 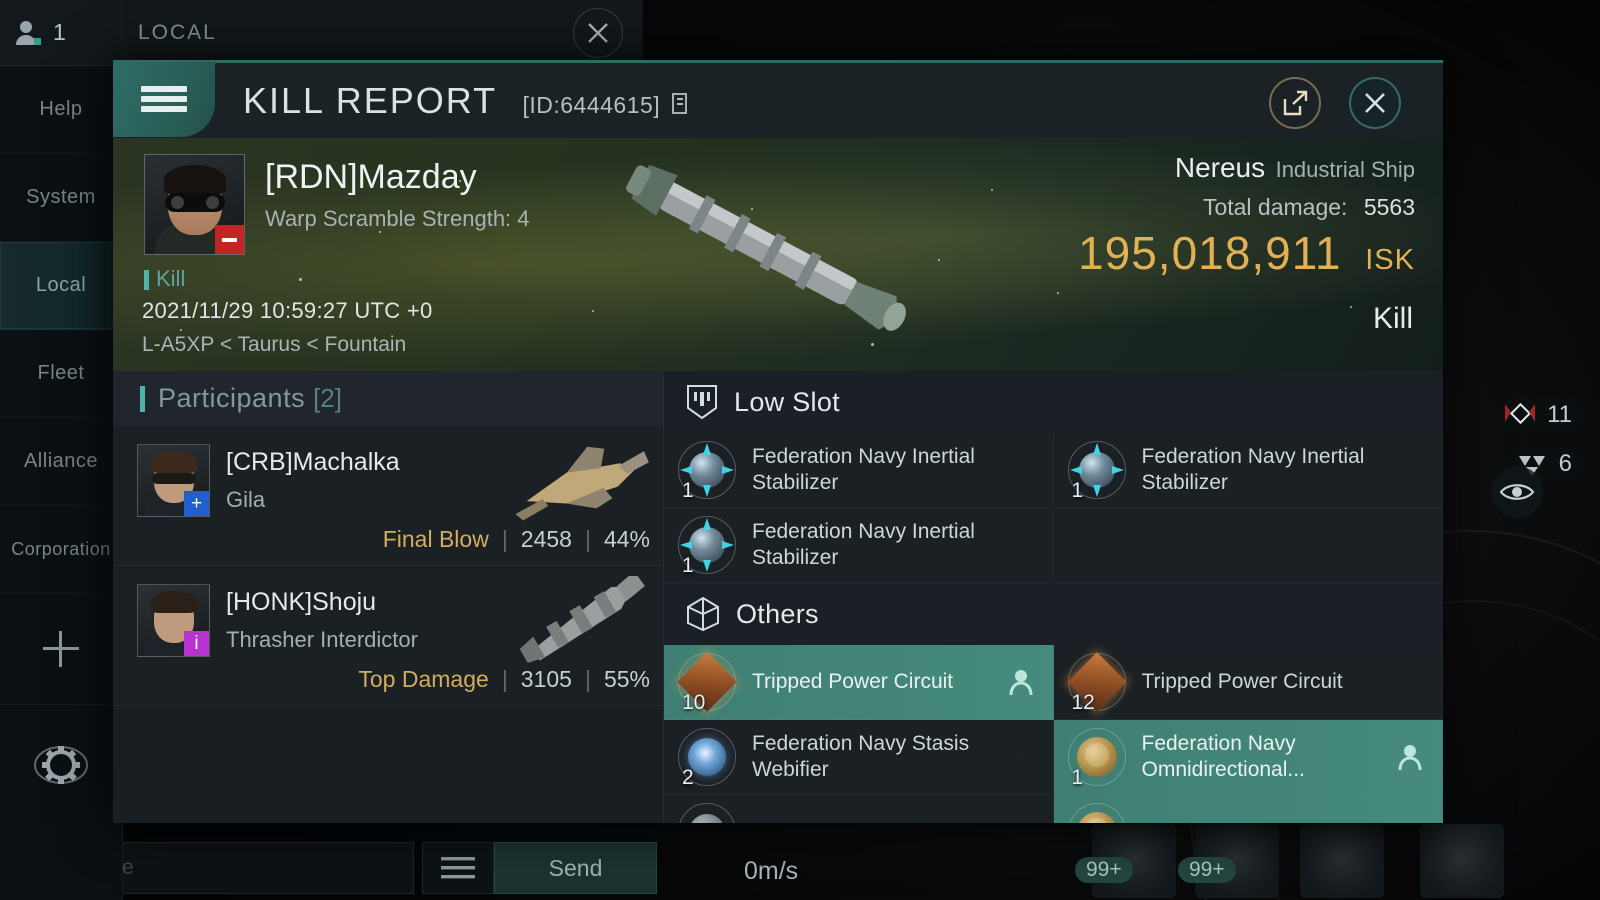 What do you see at coordinates (859, 682) in the screenshot?
I see `item-cell: 10 Tripped Power Circuit` at bounding box center [859, 682].